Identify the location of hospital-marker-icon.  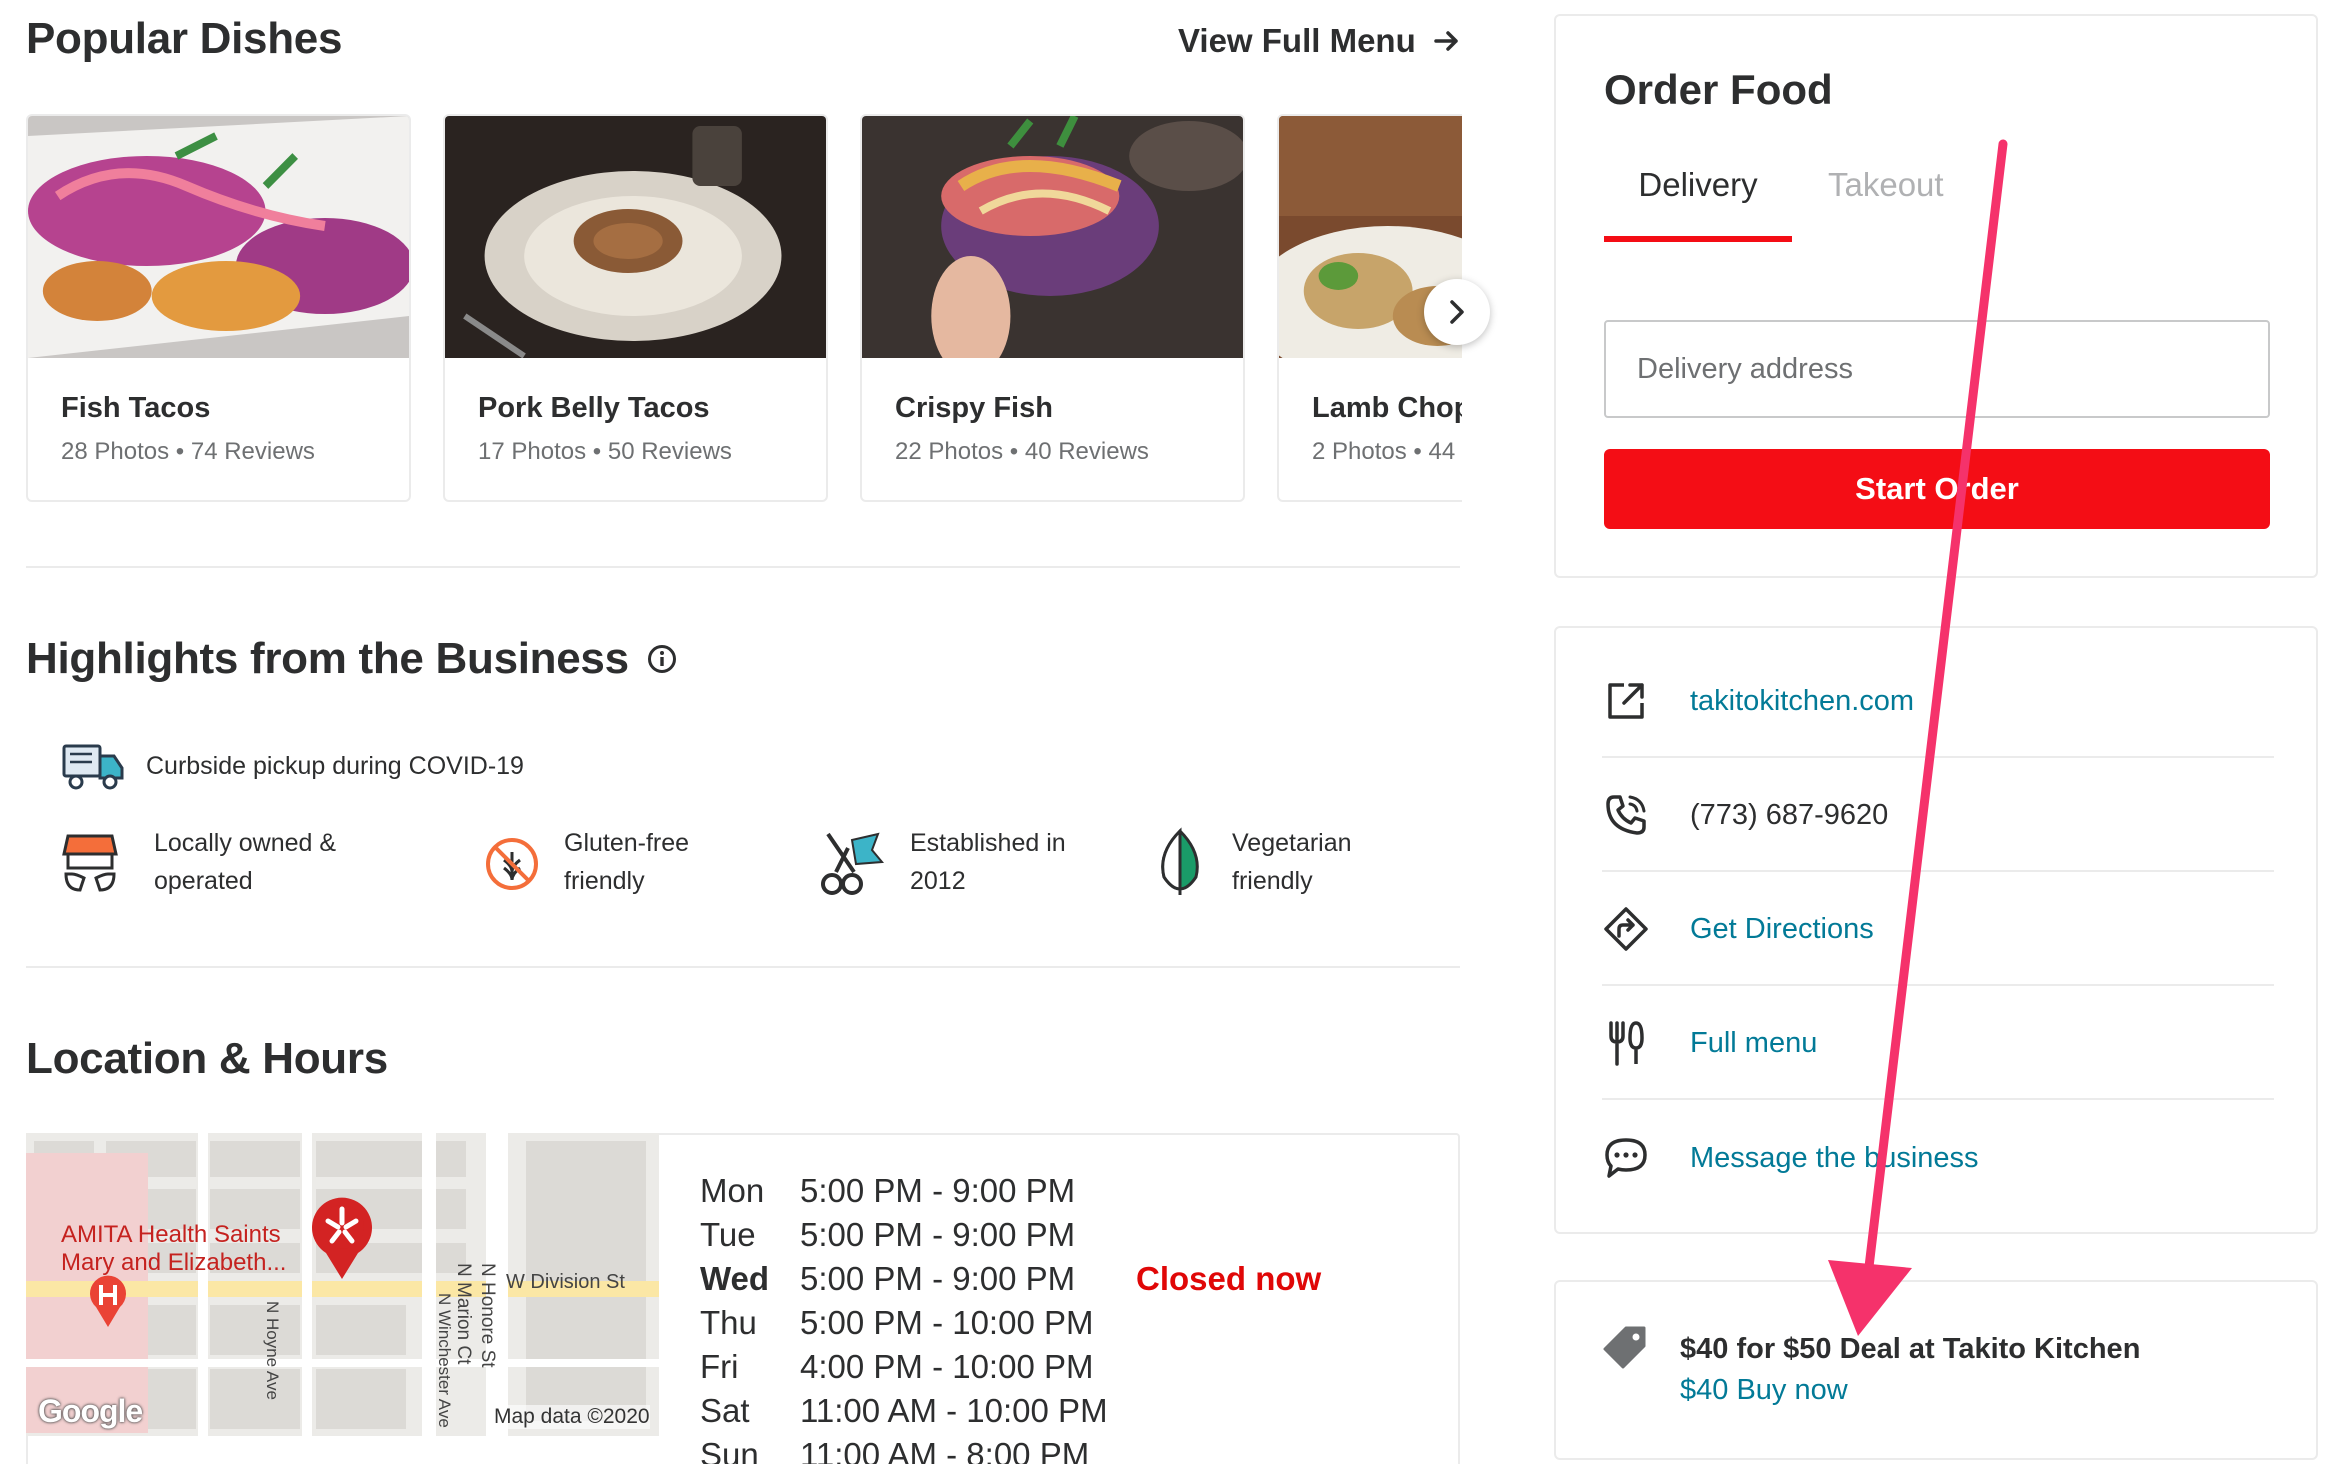
(108, 1301).